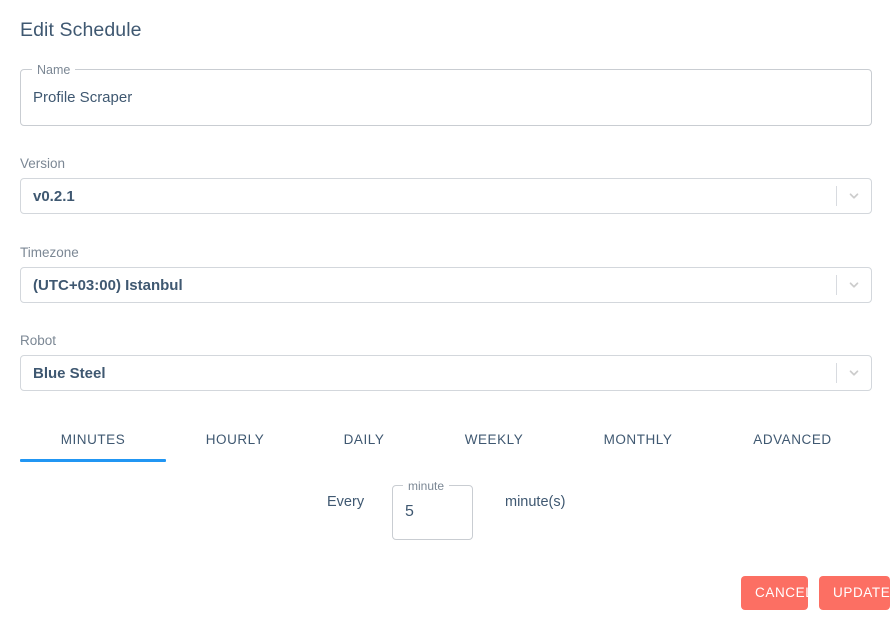  What do you see at coordinates (93, 460) in the screenshot?
I see `active-tab-indicator` at bounding box center [93, 460].